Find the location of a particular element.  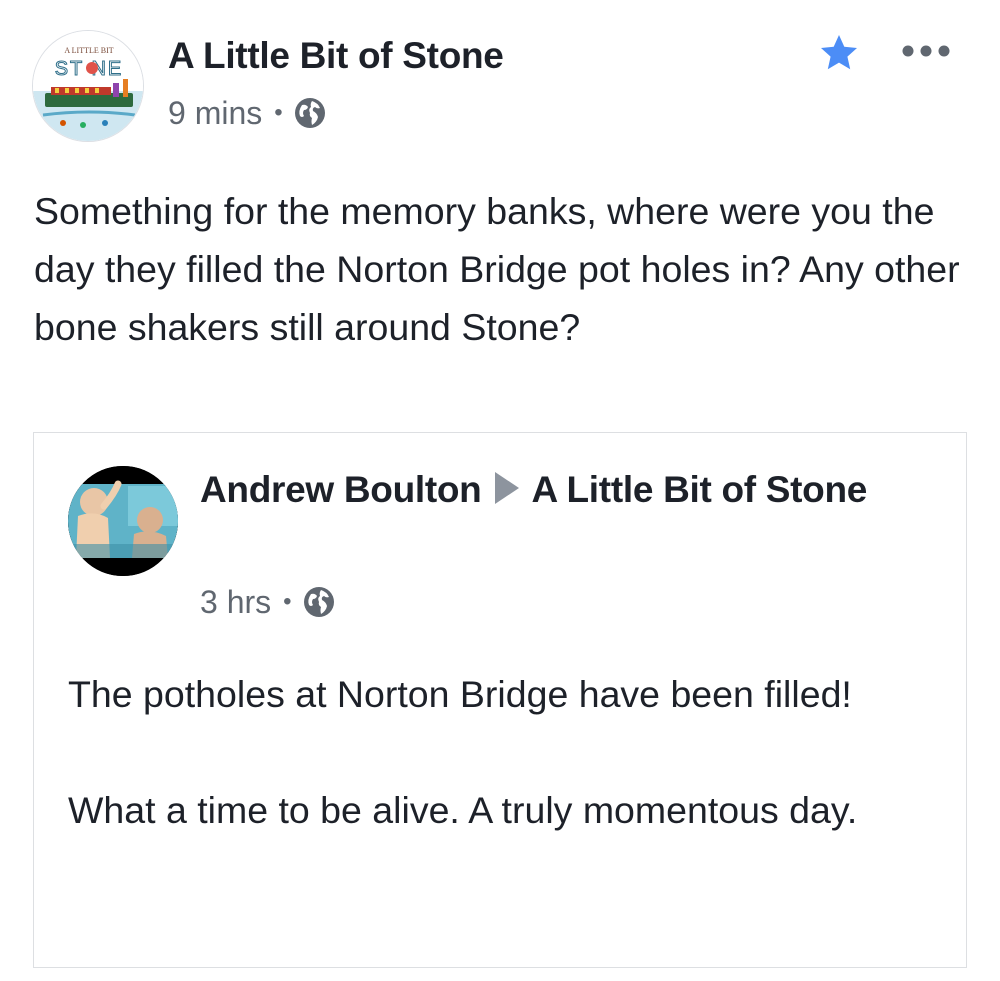

share-arrow-icon is located at coordinates (507, 488).